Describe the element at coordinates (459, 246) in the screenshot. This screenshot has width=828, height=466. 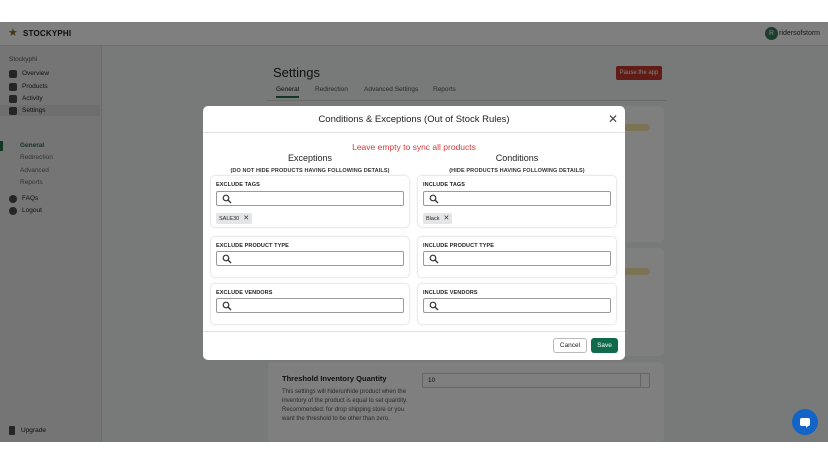
I see `include-product-type-label: INCLUDE PRODUCT TYPE` at that location.